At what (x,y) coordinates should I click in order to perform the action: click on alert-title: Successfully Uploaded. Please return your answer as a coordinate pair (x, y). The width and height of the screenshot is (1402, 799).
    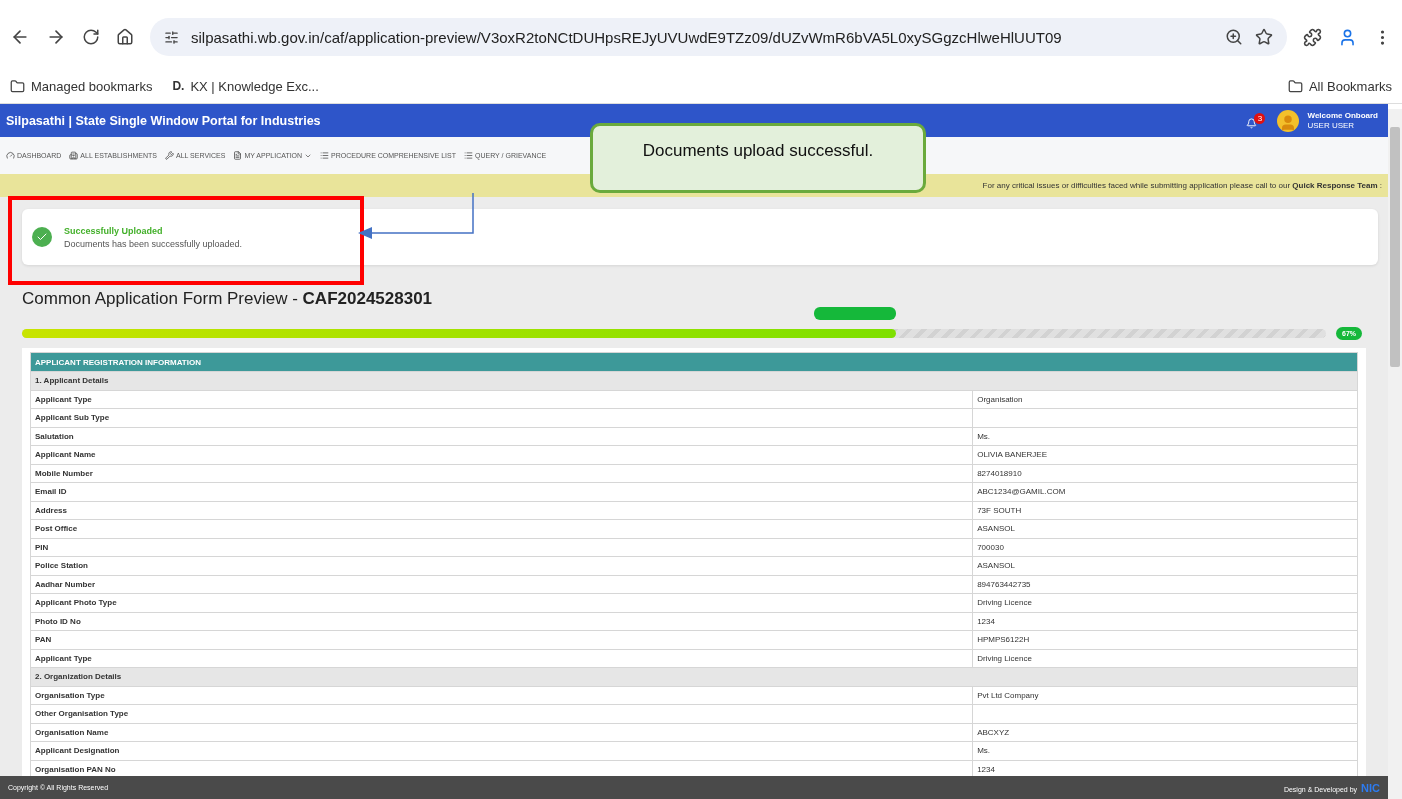
    Looking at the image, I should click on (114, 230).